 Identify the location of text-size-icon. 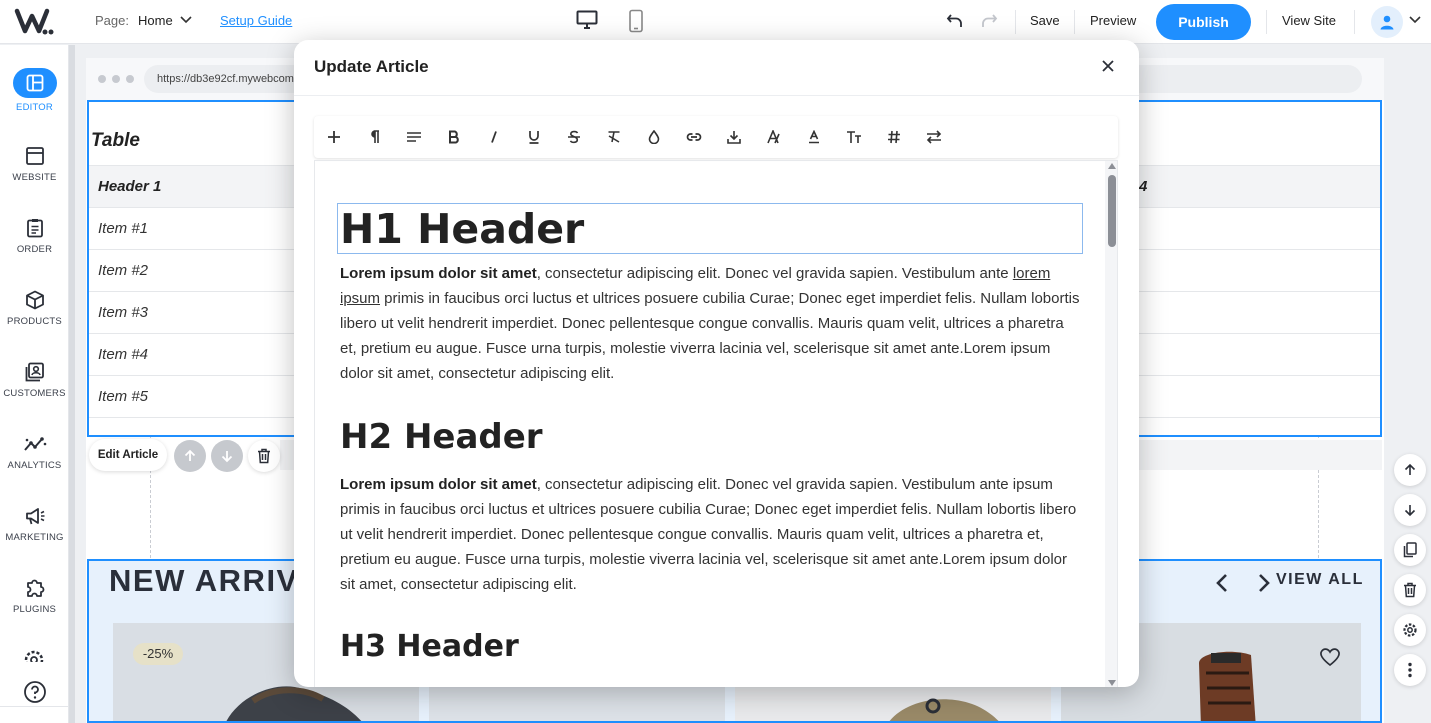
(854, 137).